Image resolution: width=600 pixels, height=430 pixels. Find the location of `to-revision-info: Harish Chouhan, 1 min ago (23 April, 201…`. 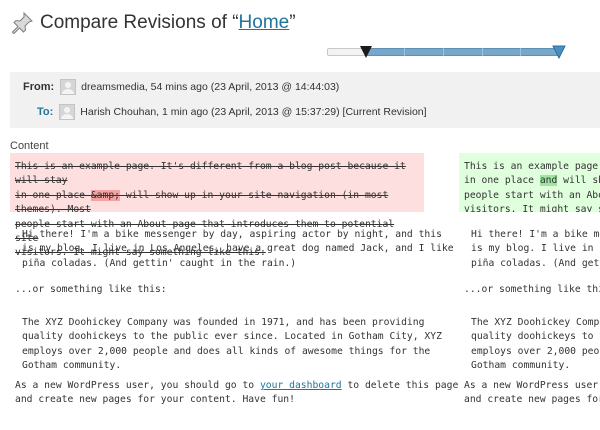

to-revision-info: Harish Chouhan, 1 min ago (23 April, 201… is located at coordinates (253, 112).